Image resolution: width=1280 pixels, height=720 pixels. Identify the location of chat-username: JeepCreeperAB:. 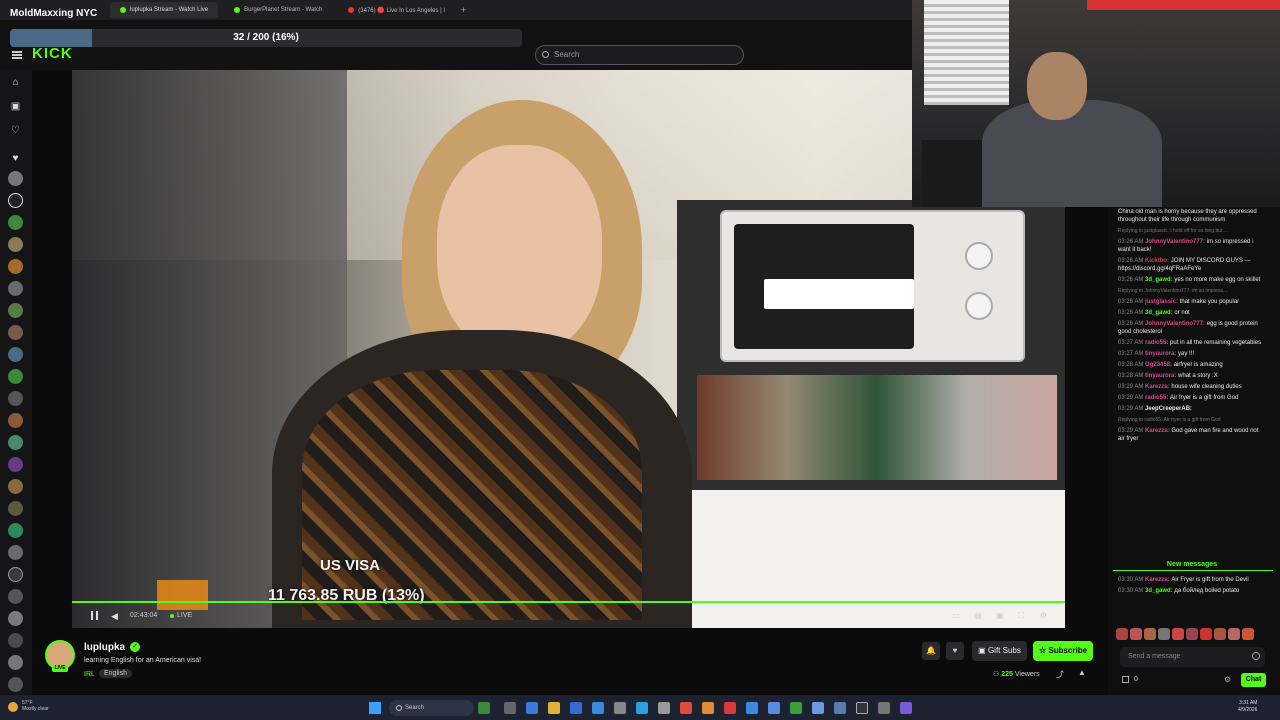
(1168, 409).